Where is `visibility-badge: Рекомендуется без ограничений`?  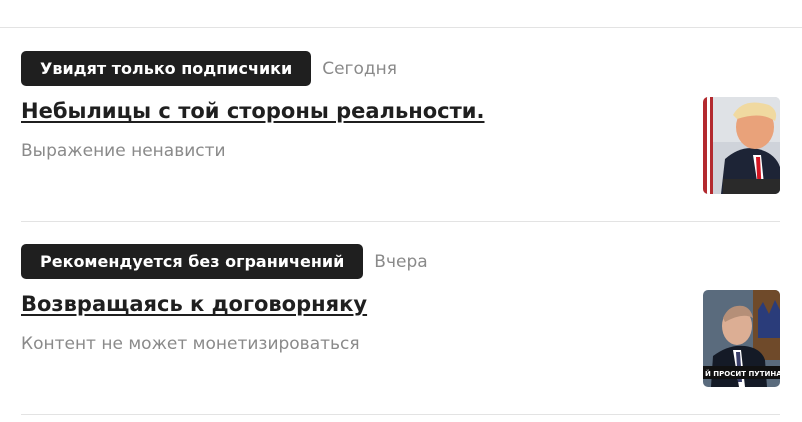
visibility-badge: Рекомендуется без ограничений is located at coordinates (192, 261).